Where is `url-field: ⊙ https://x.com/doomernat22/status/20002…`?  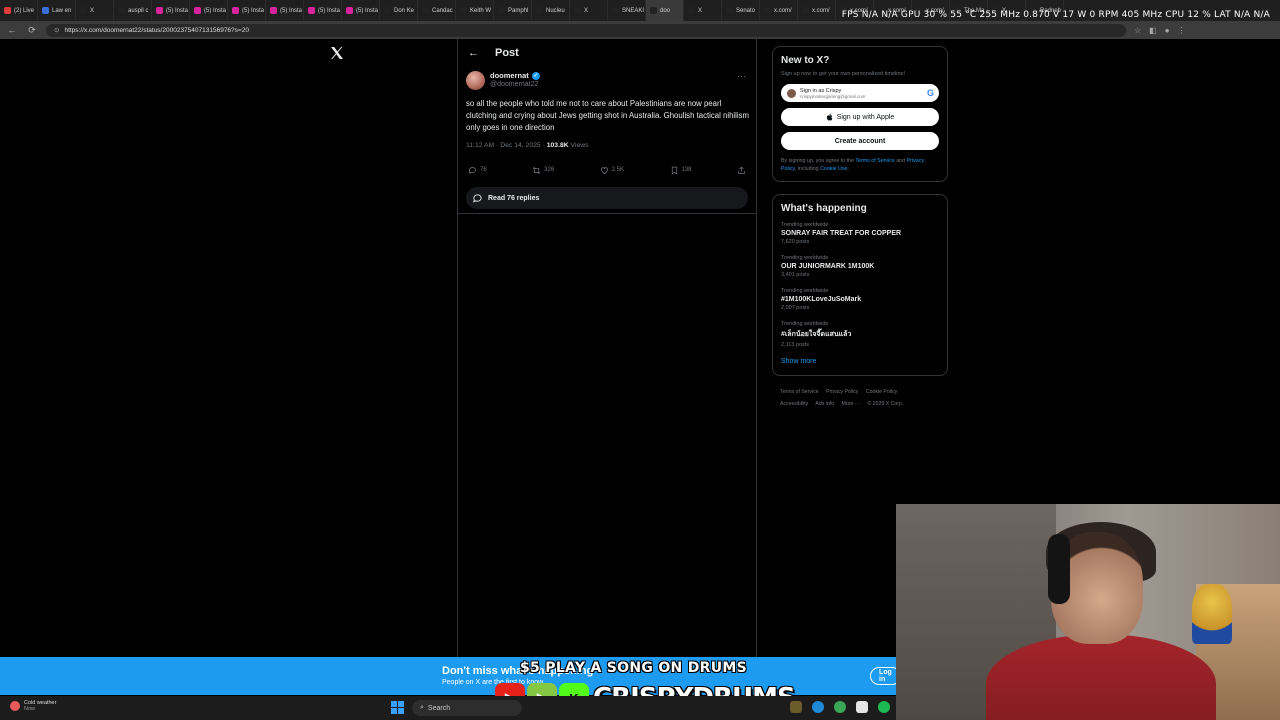 url-field: ⊙ https://x.com/doomernat22/status/20002… is located at coordinates (586, 30).